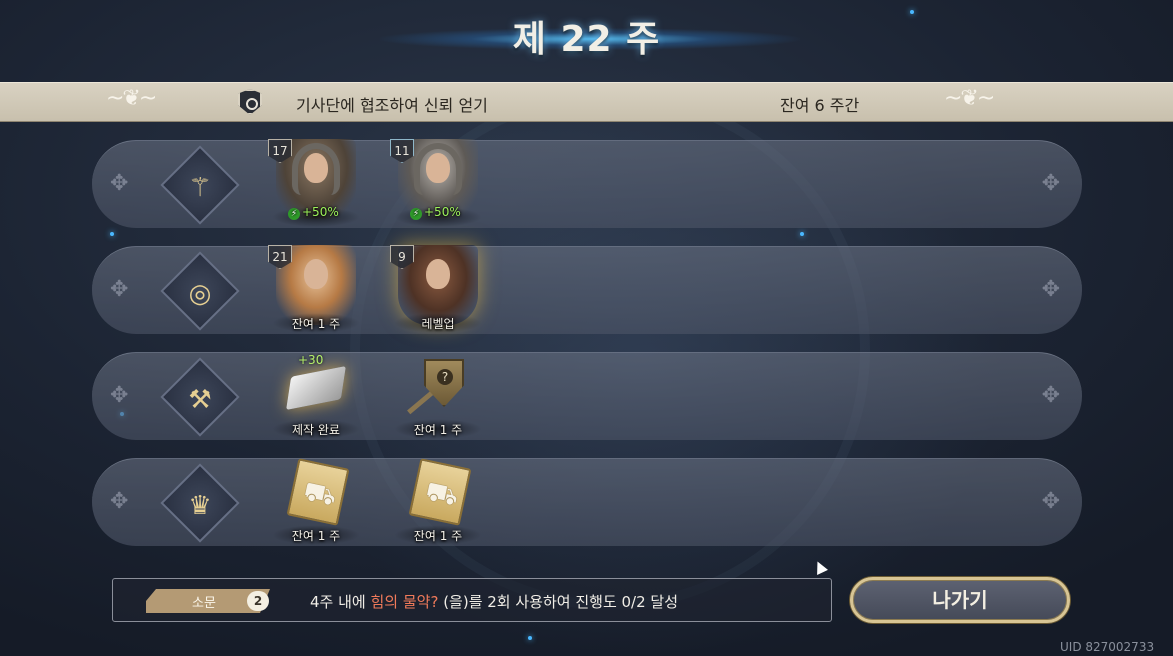 Image resolution: width=1173 pixels, height=656 pixels. What do you see at coordinates (586, 102) in the screenshot?
I see `objective-banner` at bounding box center [586, 102].